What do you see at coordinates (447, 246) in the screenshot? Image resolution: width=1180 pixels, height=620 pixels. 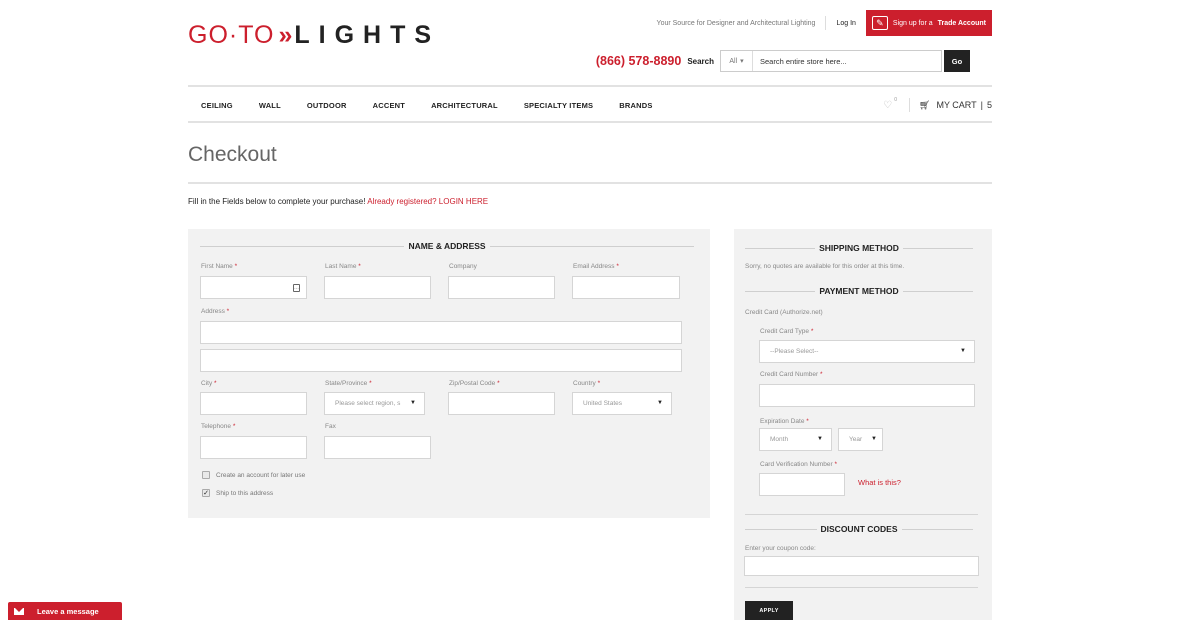 I see `name-address-heading: NAME & ADDRESS` at bounding box center [447, 246].